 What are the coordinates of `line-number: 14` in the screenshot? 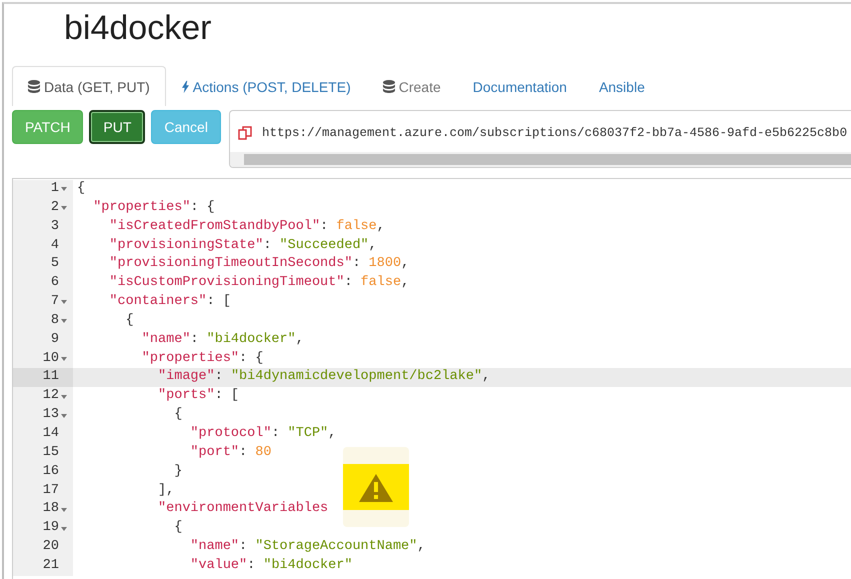 It's located at (50, 433).